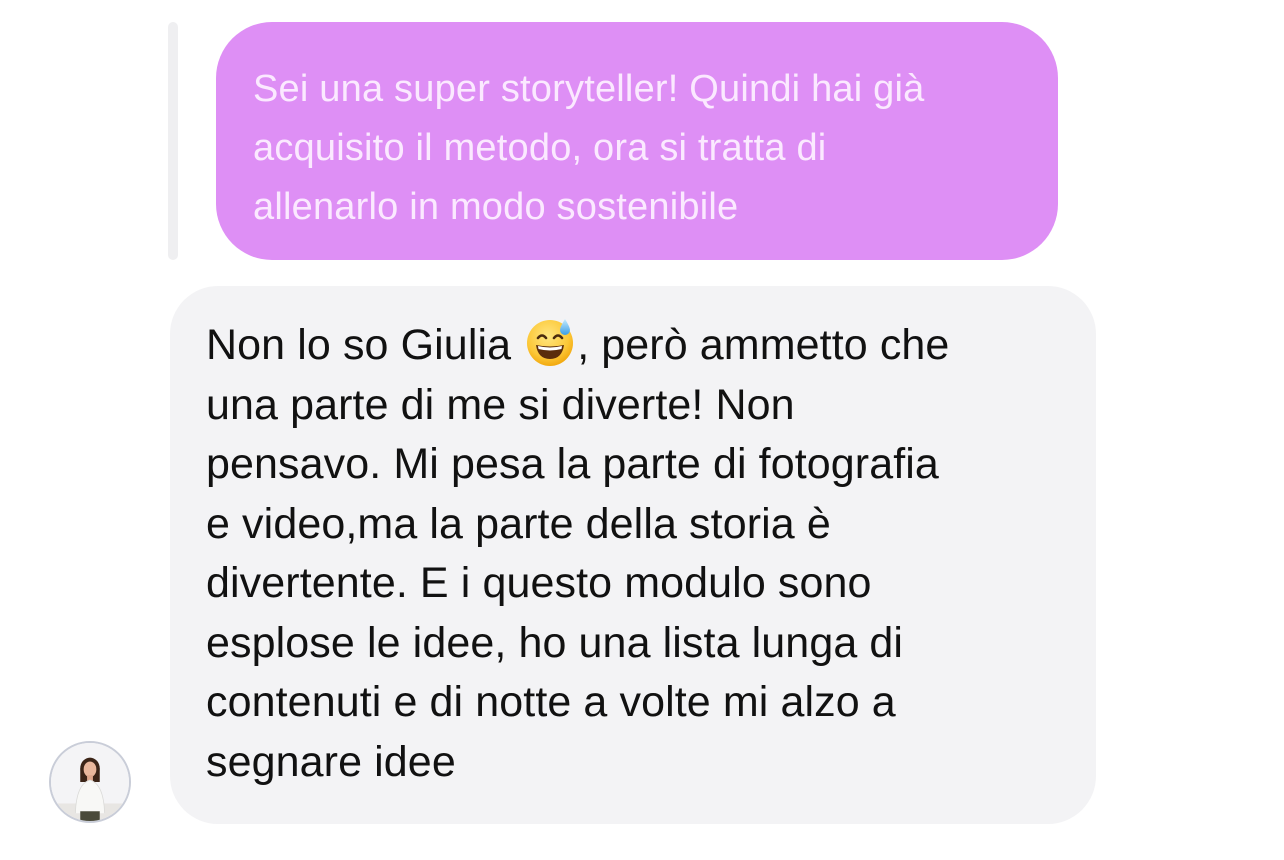 This screenshot has height=860, width=1284. What do you see at coordinates (540, 148) in the screenshot?
I see `quoted-line: acquisito il metodo, ora si tratta di` at bounding box center [540, 148].